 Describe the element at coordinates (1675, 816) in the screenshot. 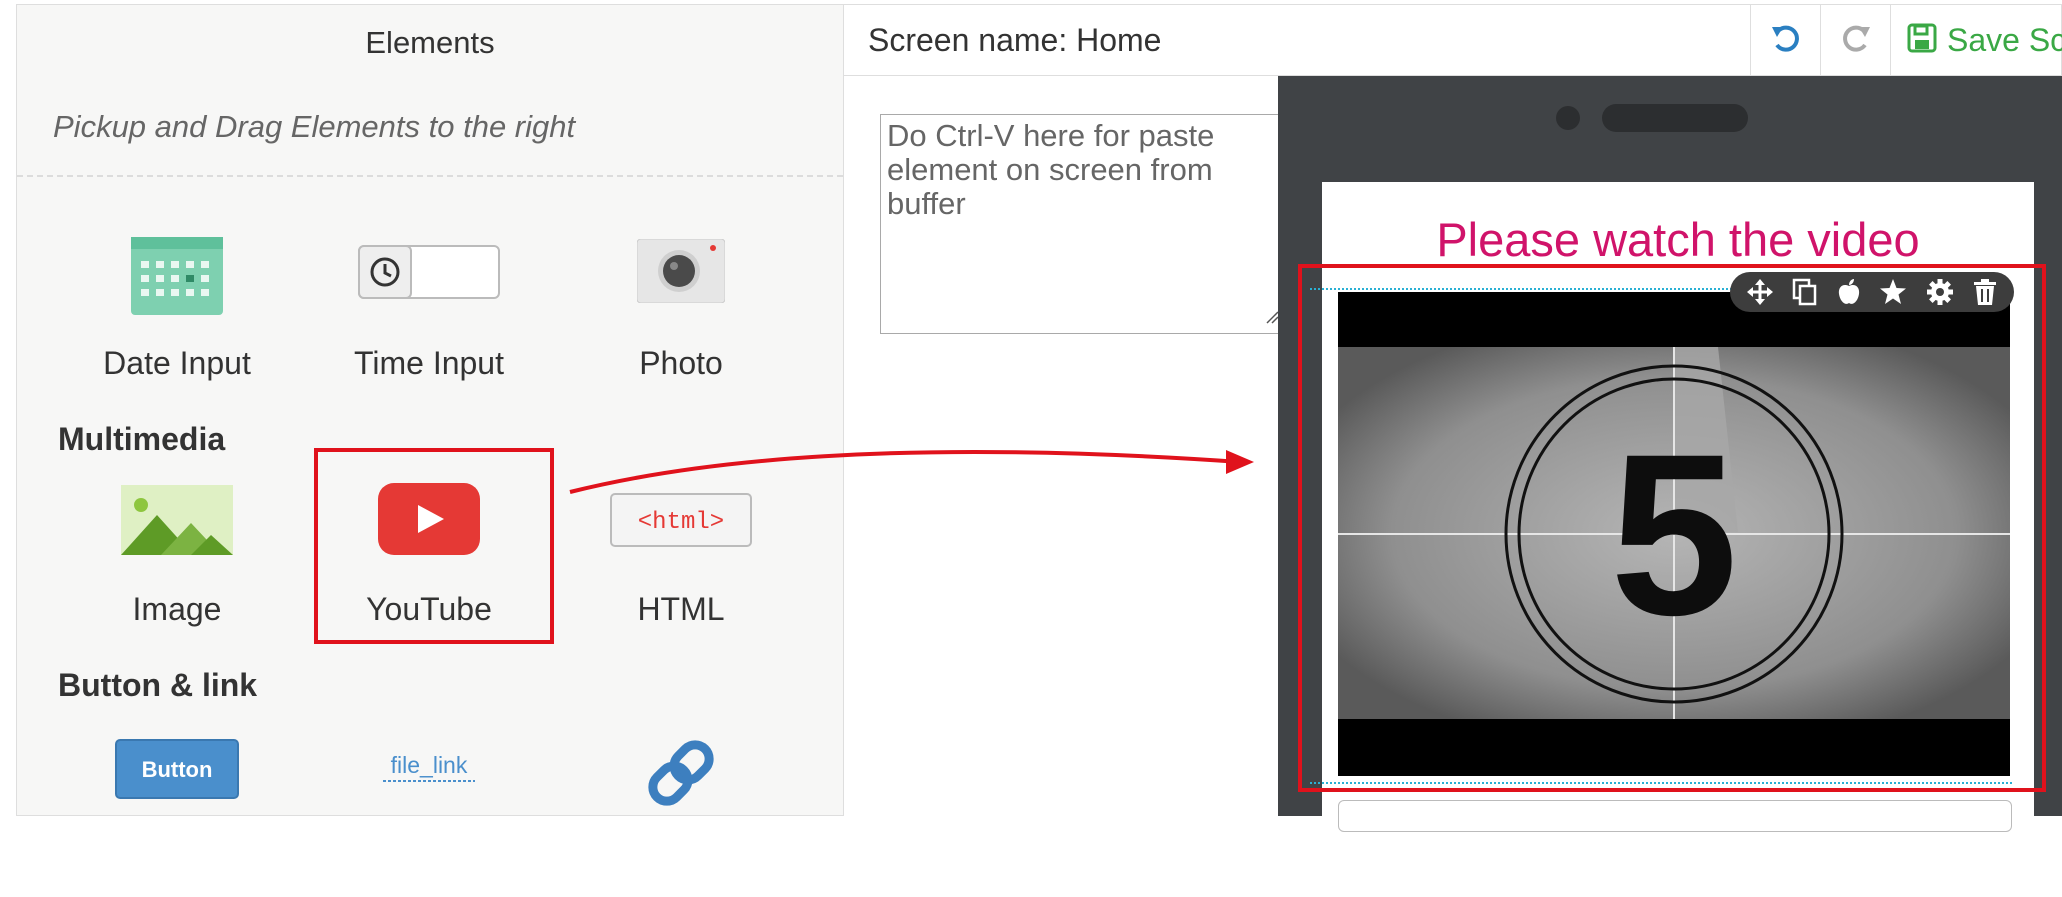

I see `next-phone-element` at that location.